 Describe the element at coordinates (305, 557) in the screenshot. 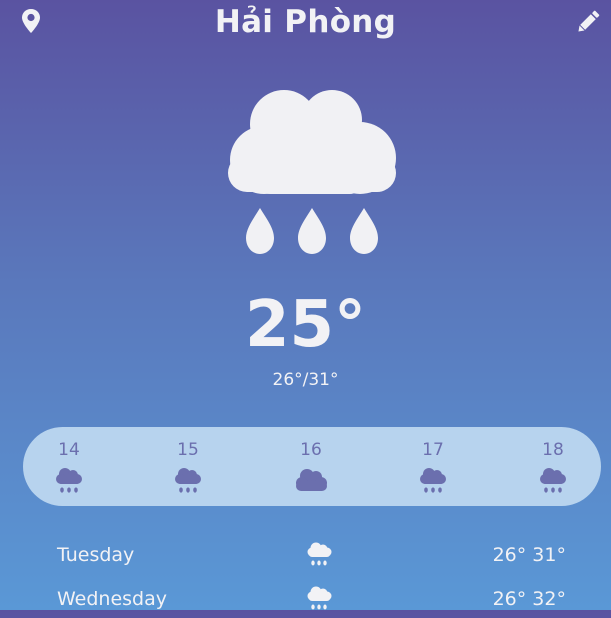

I see `daily-forecast-row: Tuesday 26° 31°` at that location.